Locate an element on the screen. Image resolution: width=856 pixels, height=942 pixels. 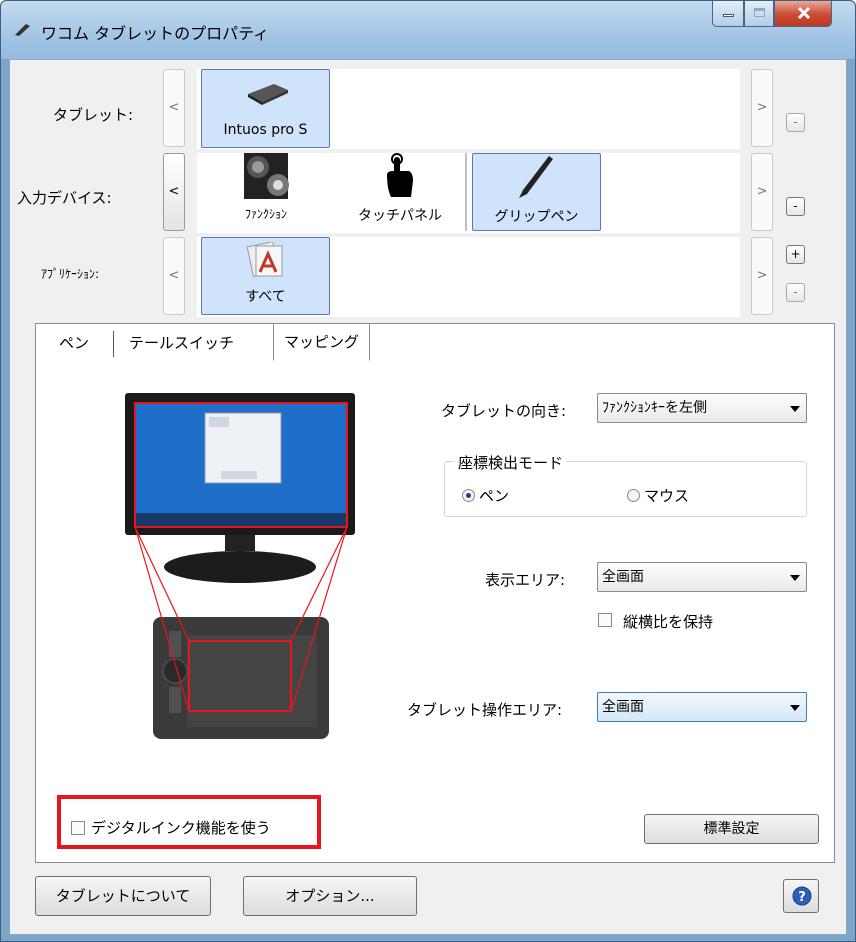
tablet-icon is located at coordinates (268, 94).